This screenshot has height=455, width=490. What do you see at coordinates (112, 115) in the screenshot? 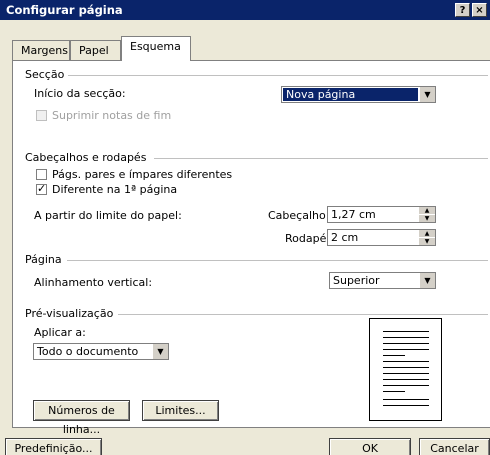
I see `suprimir-notas-label: Suprimir notas de fim` at bounding box center [112, 115].